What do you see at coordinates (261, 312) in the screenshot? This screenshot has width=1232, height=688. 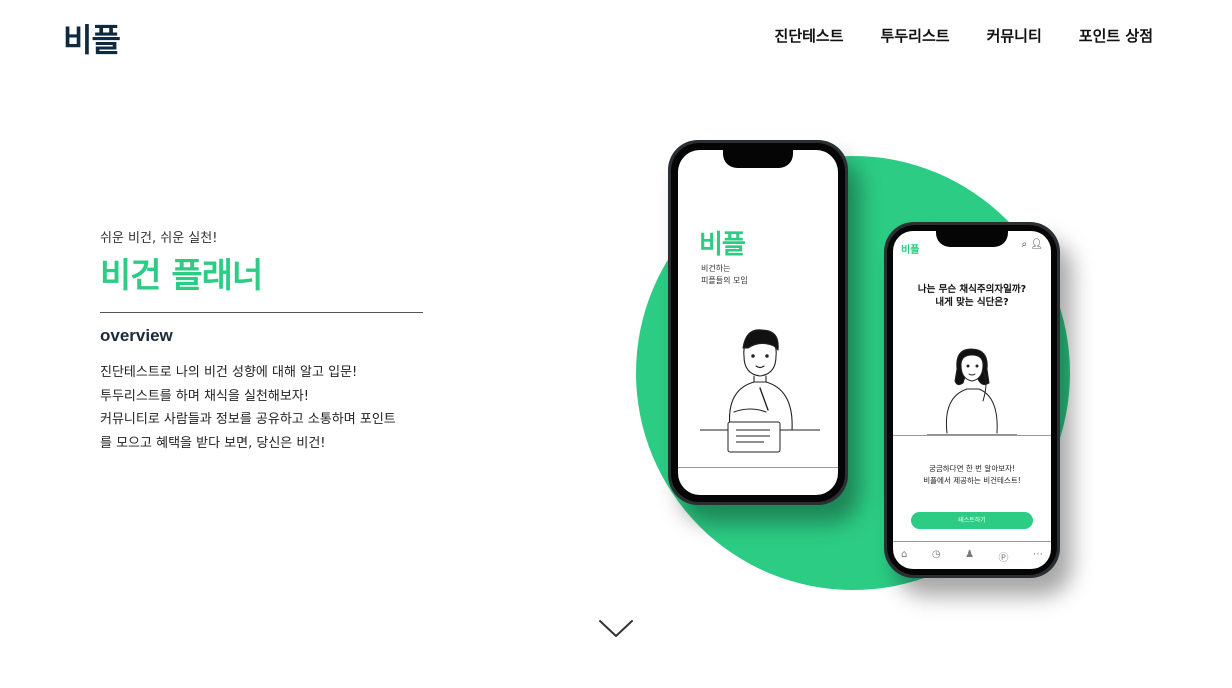 I see `hero-divider` at bounding box center [261, 312].